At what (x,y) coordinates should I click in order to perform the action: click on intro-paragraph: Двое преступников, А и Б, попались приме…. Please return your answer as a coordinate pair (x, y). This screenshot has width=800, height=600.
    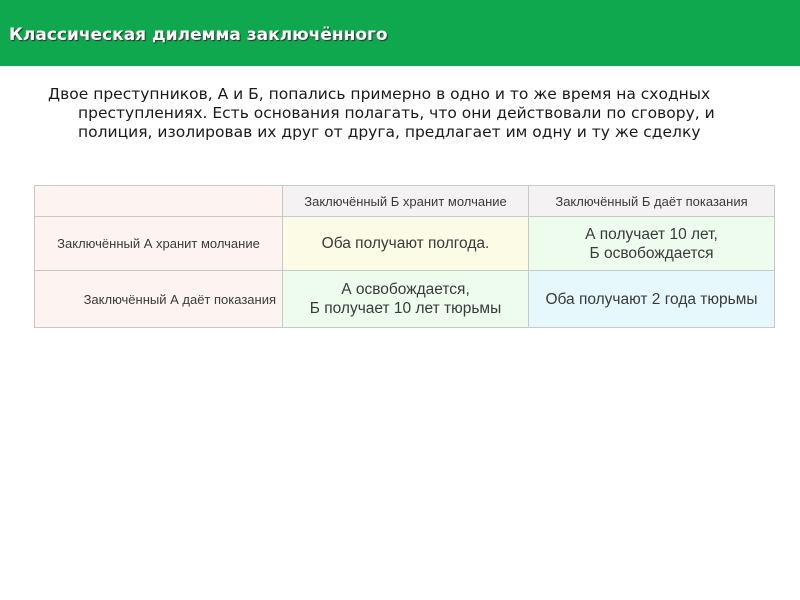
    Looking at the image, I should click on (381, 113).